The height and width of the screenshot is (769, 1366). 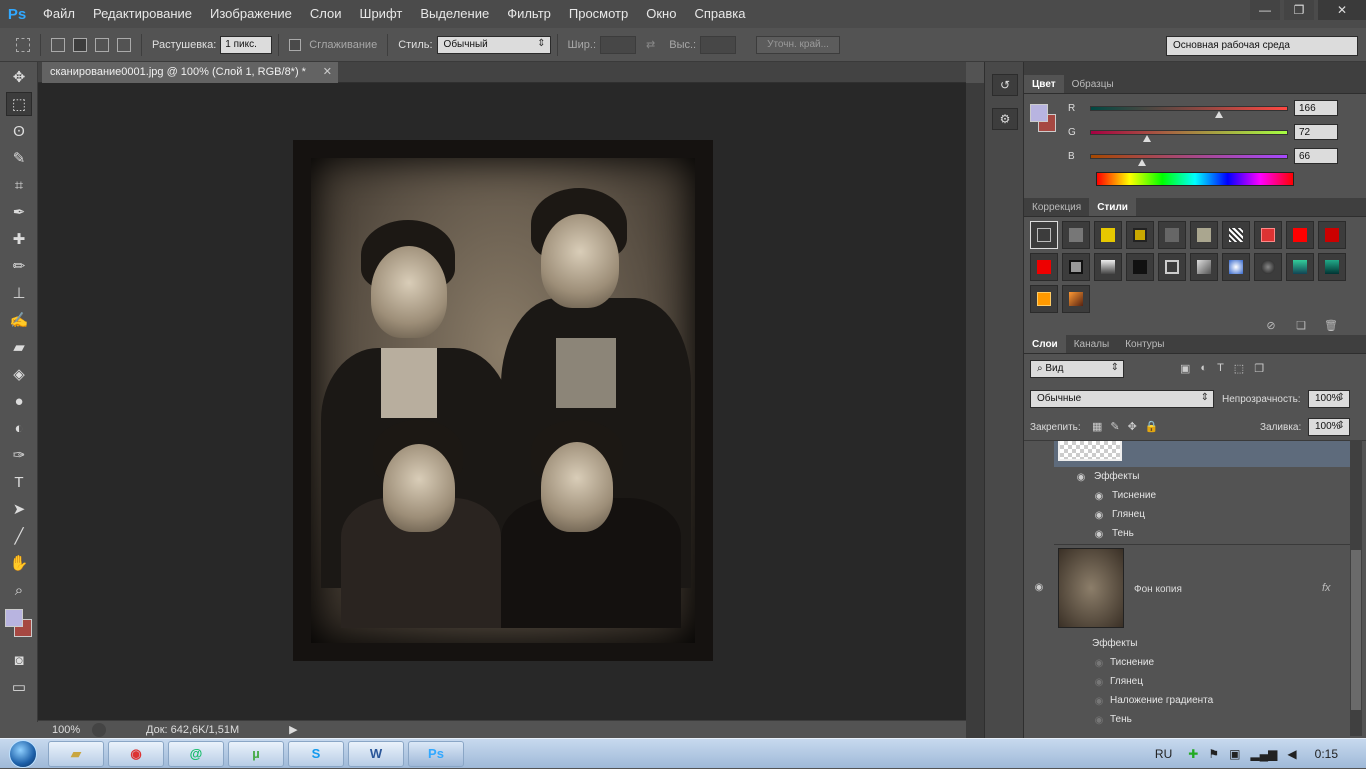 I want to click on new-style-icon: ❏, so click(x=1301, y=325).